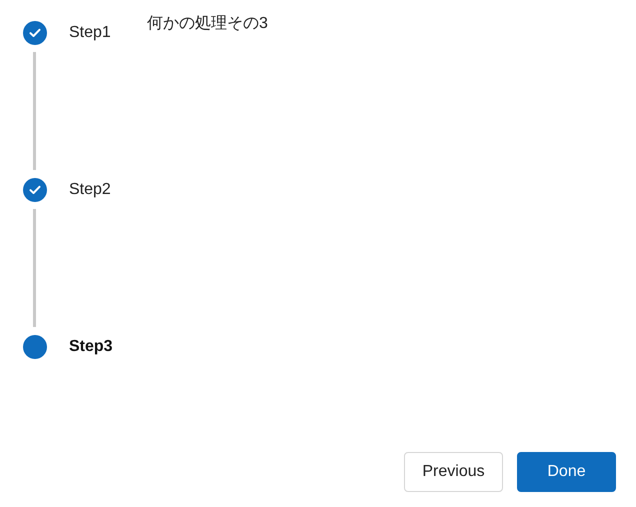 The width and height of the screenshot is (636, 507). What do you see at coordinates (207, 24) in the screenshot?
I see `content-text: 何かの処理その3` at bounding box center [207, 24].